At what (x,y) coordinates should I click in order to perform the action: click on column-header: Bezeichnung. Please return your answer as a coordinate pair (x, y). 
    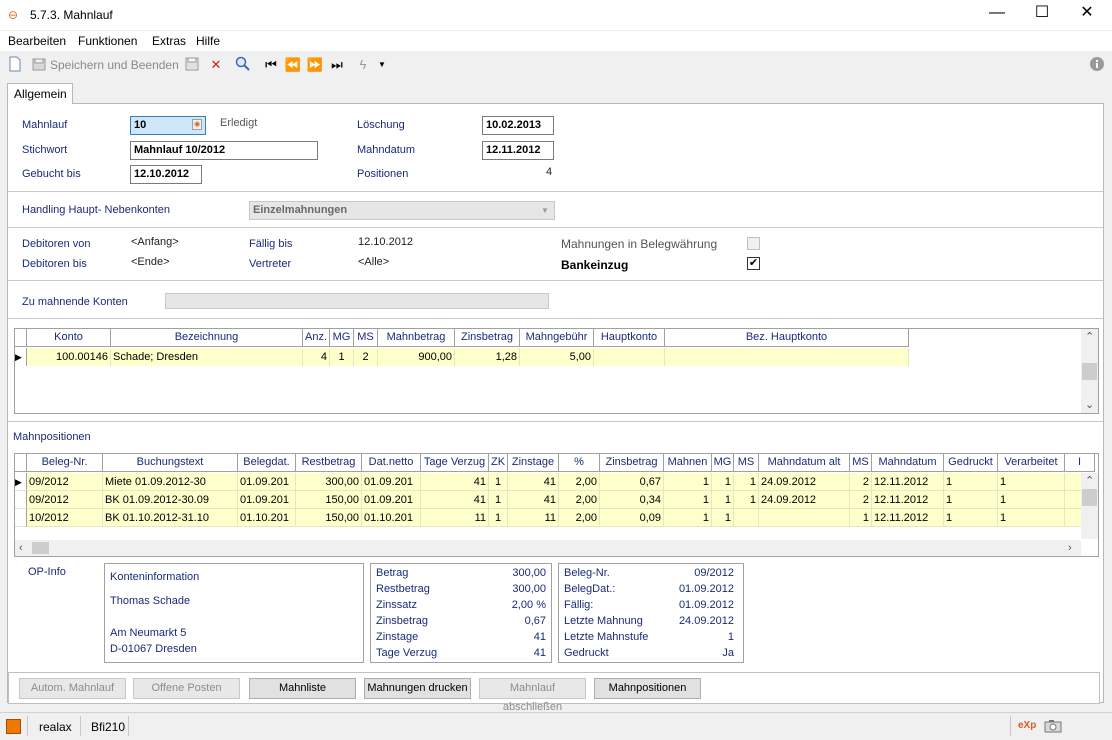
    Looking at the image, I should click on (207, 338).